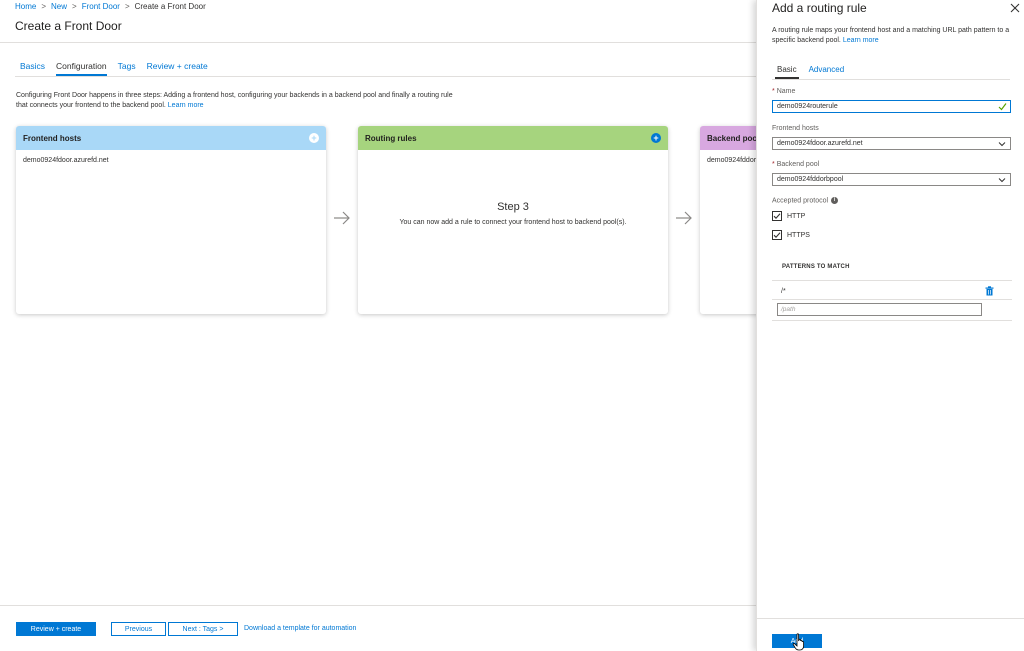 This screenshot has height=651, width=1024. What do you see at coordinates (783, 291) in the screenshot?
I see `pattern-item: /*` at bounding box center [783, 291].